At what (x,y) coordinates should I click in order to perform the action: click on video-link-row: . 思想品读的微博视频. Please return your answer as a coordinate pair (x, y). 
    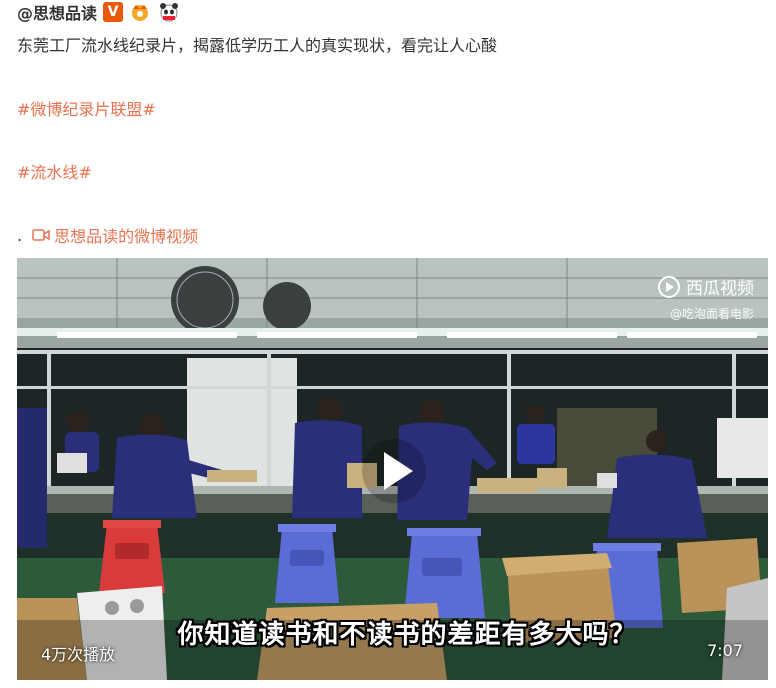
    Looking at the image, I should click on (107, 235).